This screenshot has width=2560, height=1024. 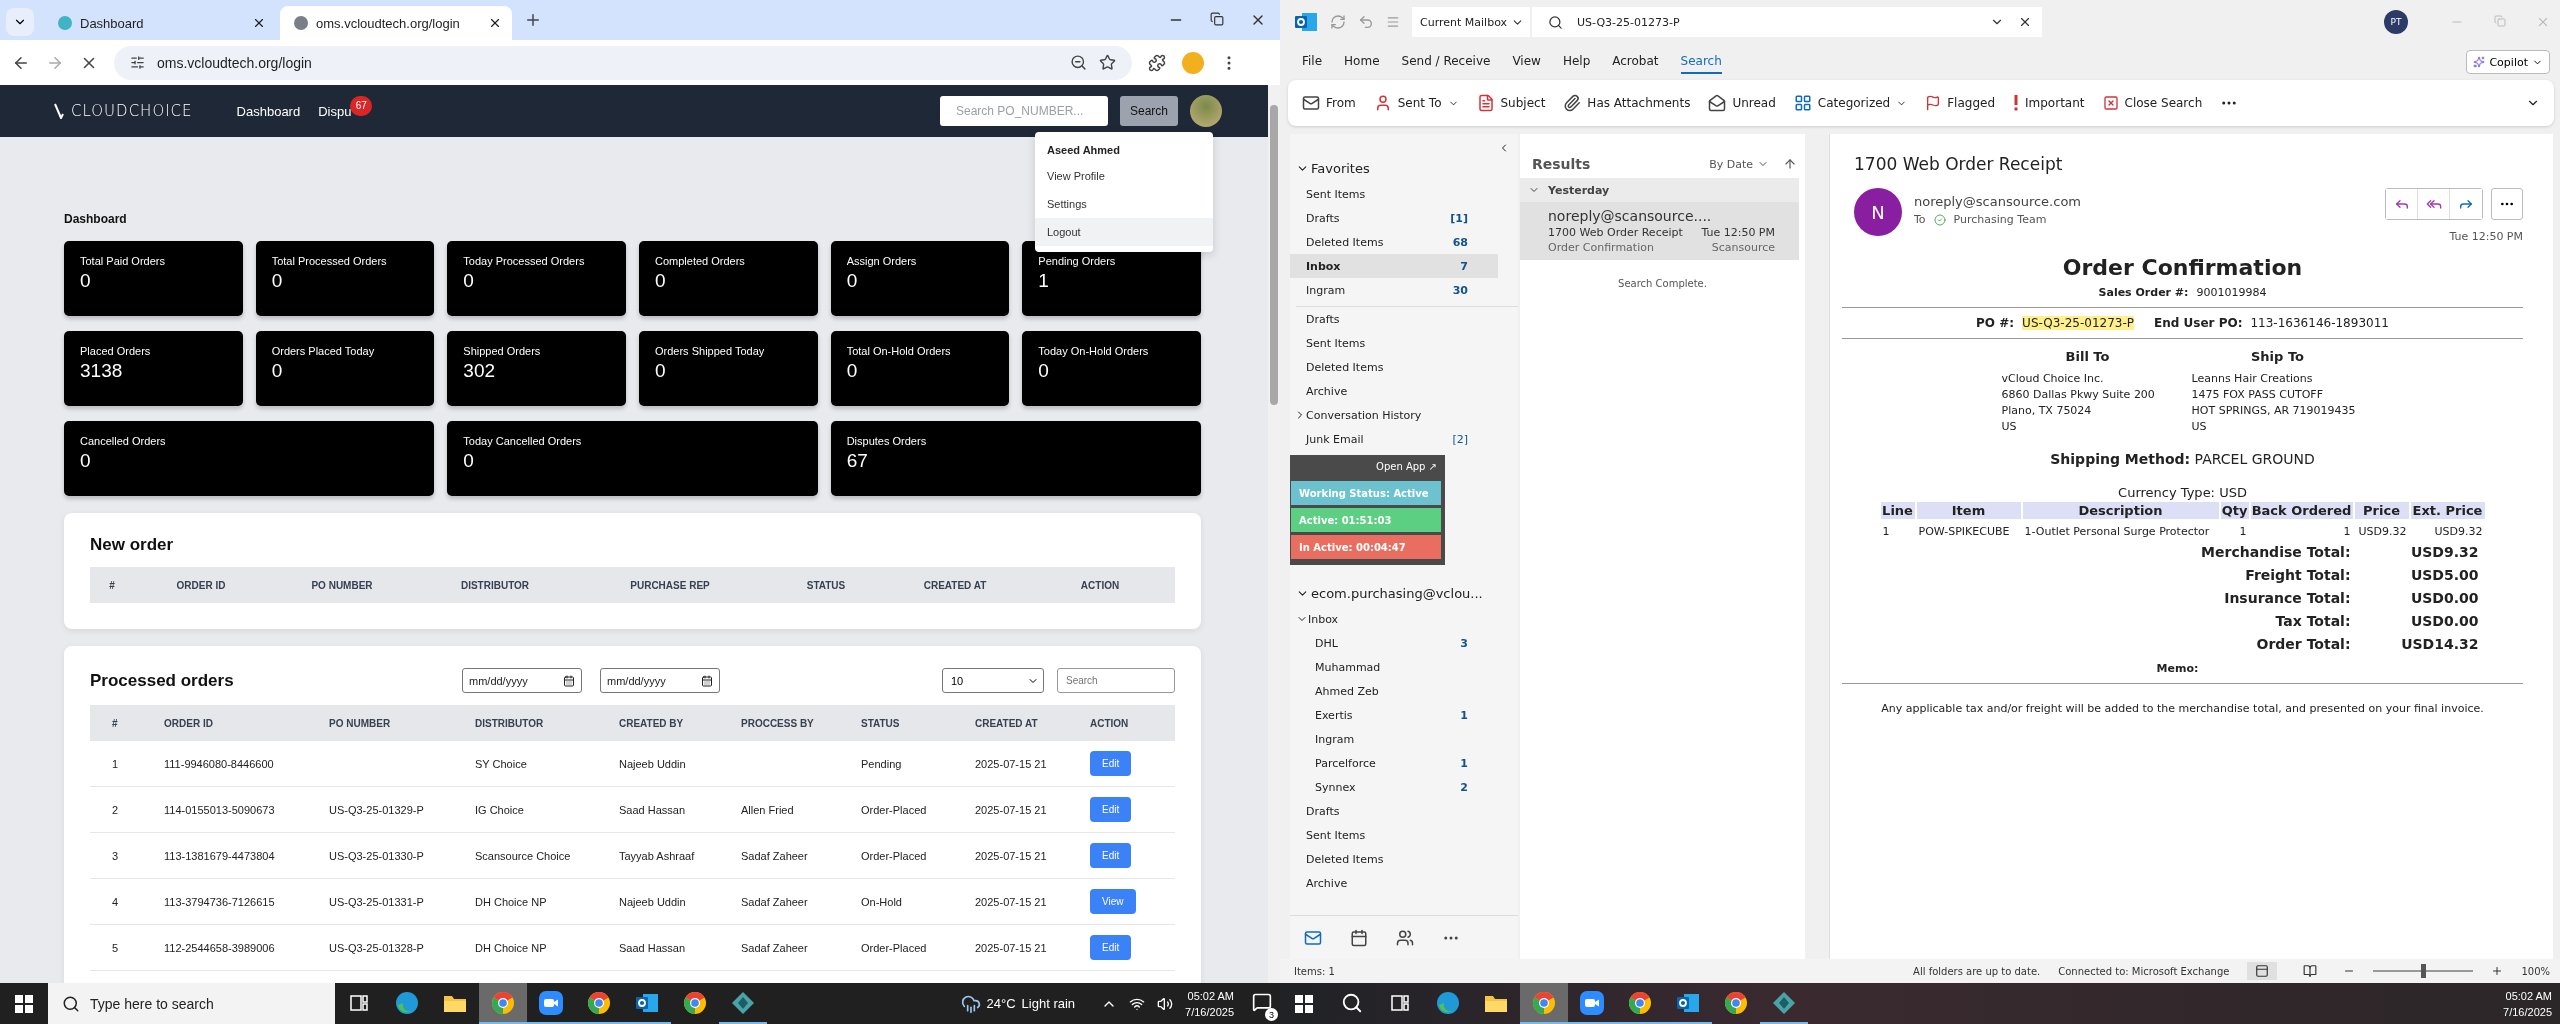 What do you see at coordinates (1394, 266) in the screenshot?
I see `folder-item: Inbox 7` at bounding box center [1394, 266].